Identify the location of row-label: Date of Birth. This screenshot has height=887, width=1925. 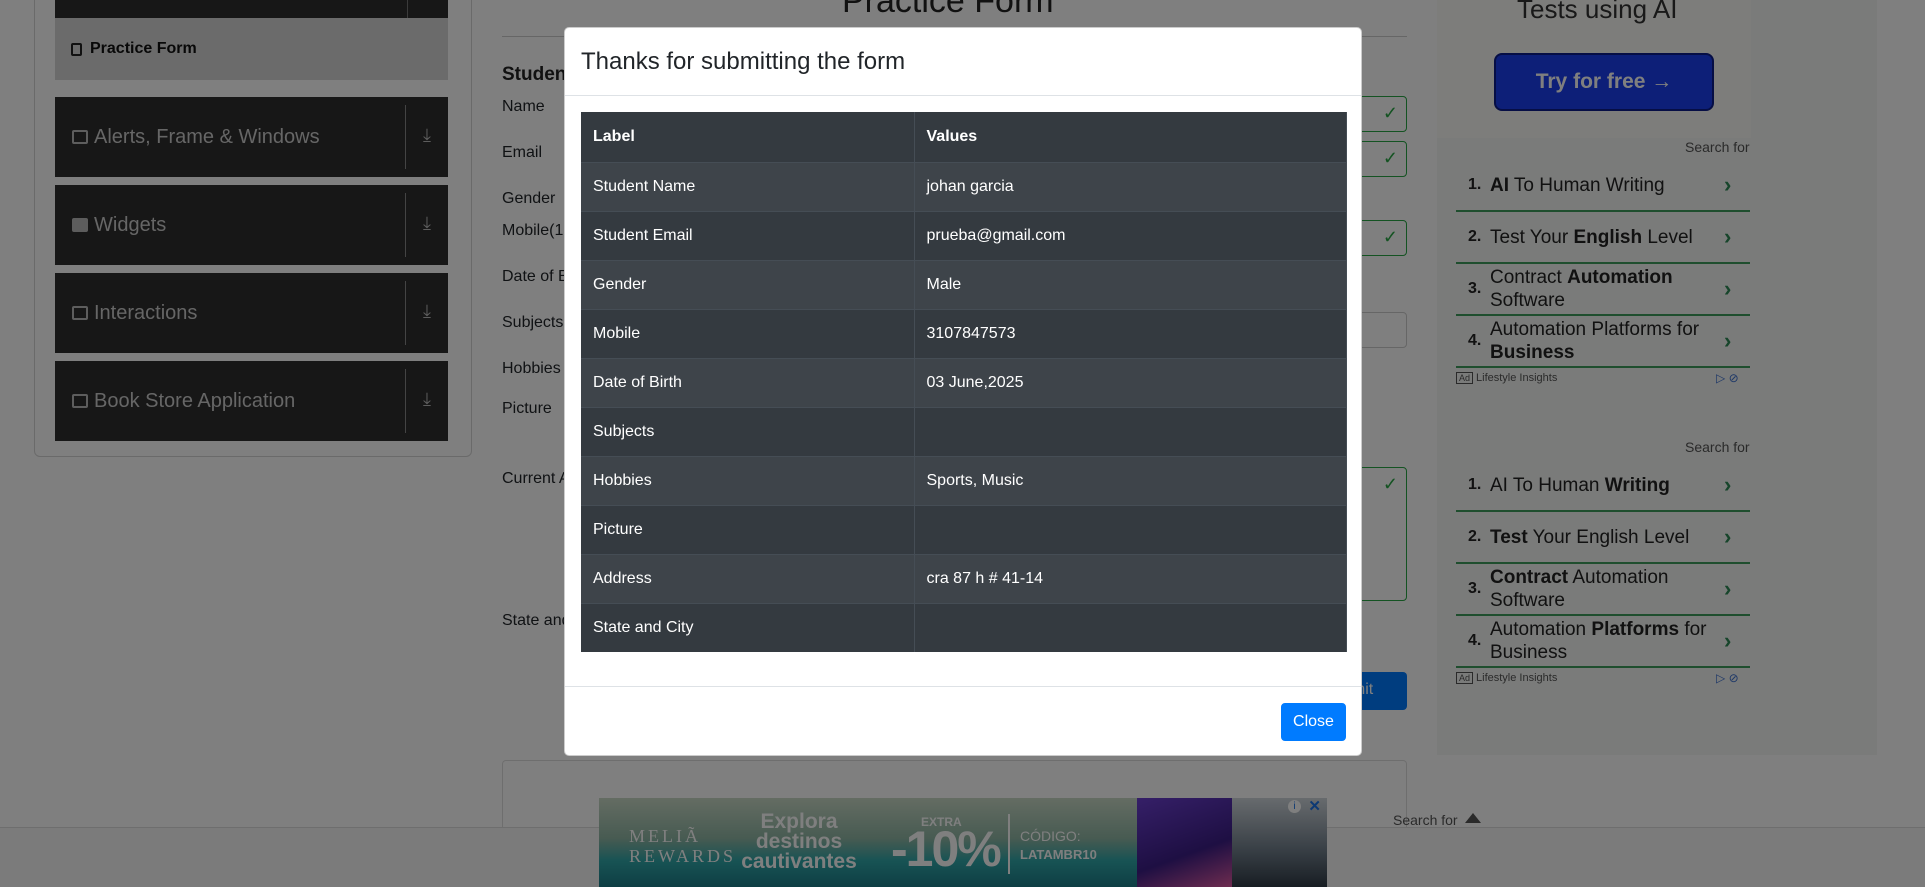
(748, 382).